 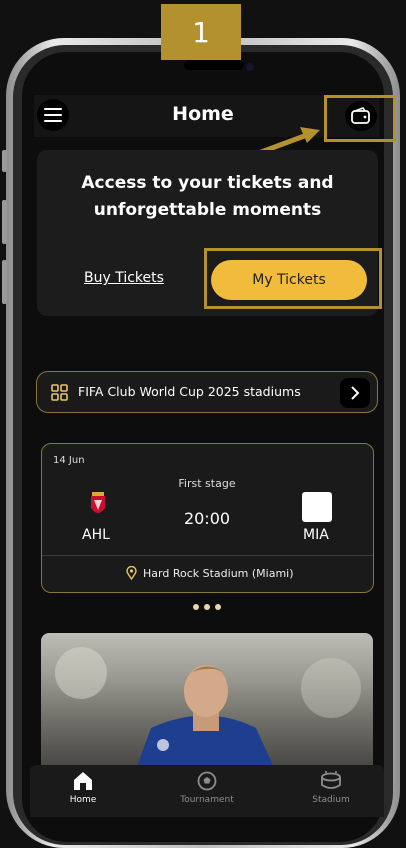 I want to click on match-time: 20:00, so click(x=207, y=518).